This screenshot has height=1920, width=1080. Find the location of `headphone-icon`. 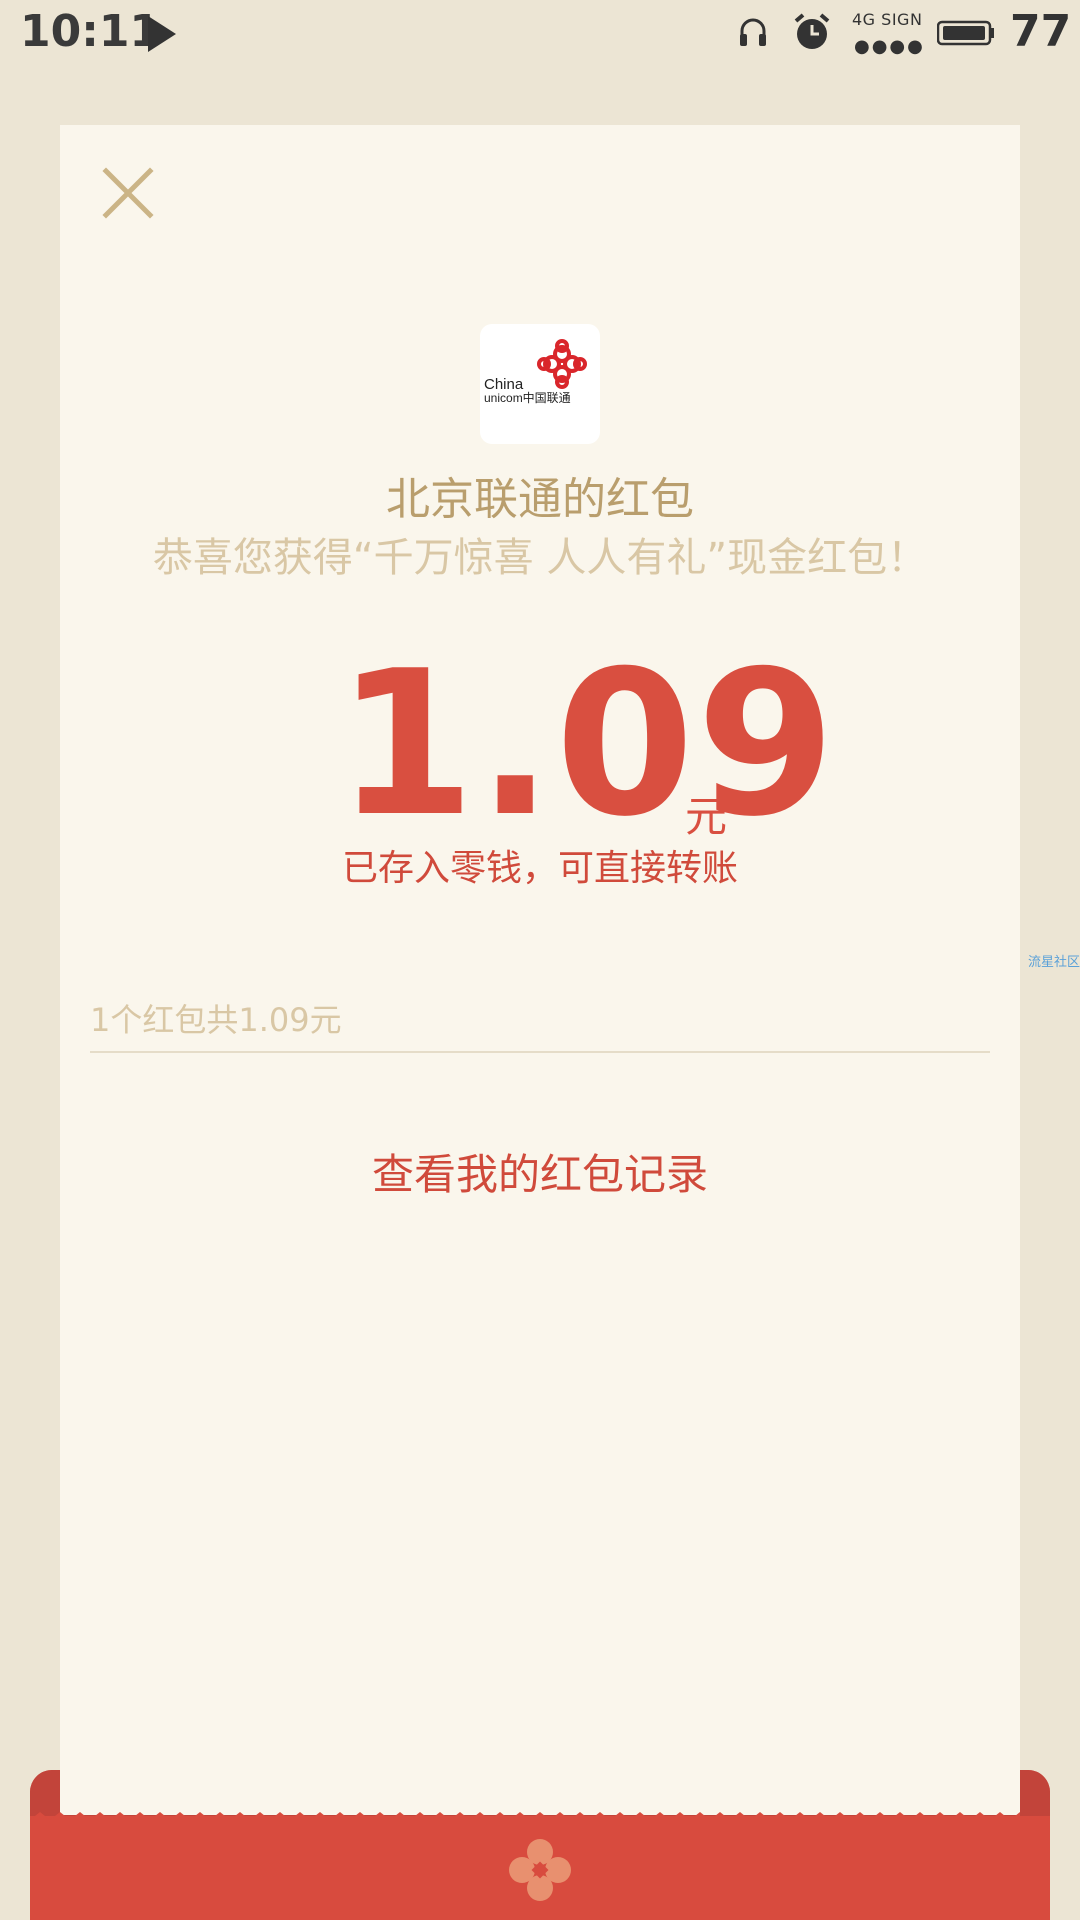

headphone-icon is located at coordinates (753, 32).